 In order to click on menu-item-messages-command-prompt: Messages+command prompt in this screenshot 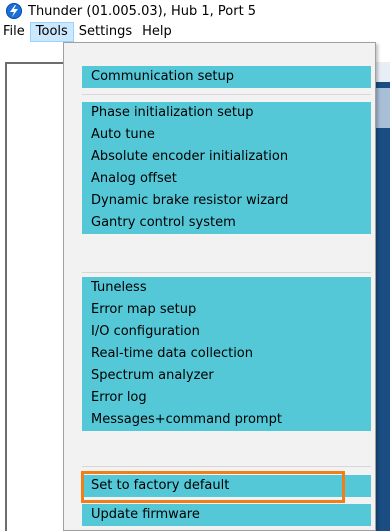, I will do `click(226, 420)`.